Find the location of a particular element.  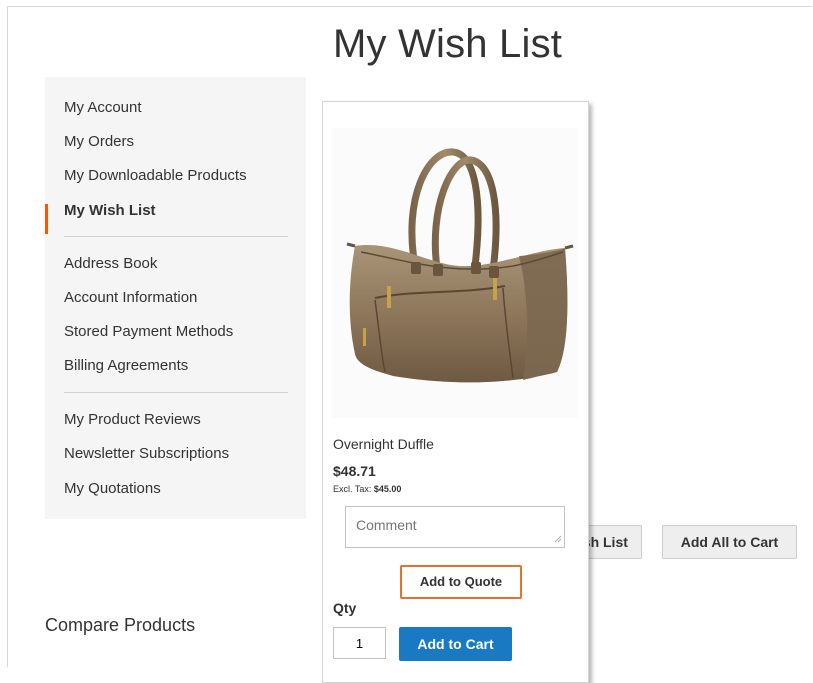

product-photo is located at coordinates (455, 273).